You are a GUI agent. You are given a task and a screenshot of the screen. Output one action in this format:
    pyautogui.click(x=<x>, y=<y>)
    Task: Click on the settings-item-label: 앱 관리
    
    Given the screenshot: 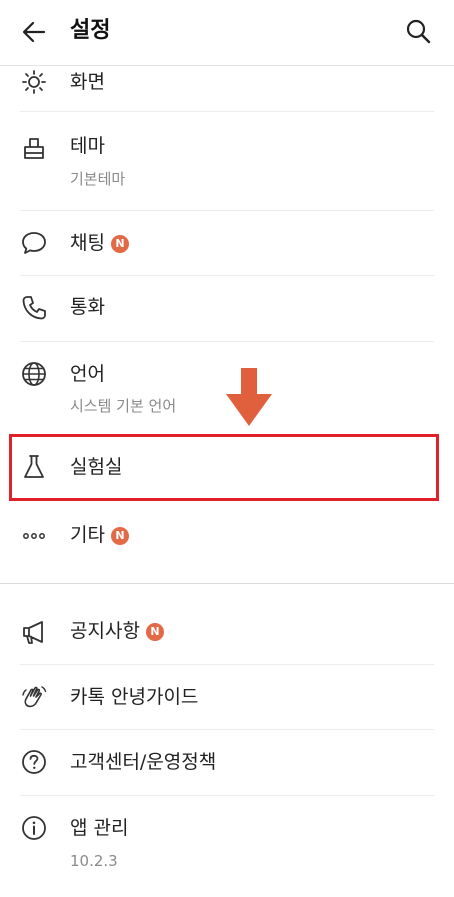 What is the action you would take?
    pyautogui.click(x=99, y=828)
    